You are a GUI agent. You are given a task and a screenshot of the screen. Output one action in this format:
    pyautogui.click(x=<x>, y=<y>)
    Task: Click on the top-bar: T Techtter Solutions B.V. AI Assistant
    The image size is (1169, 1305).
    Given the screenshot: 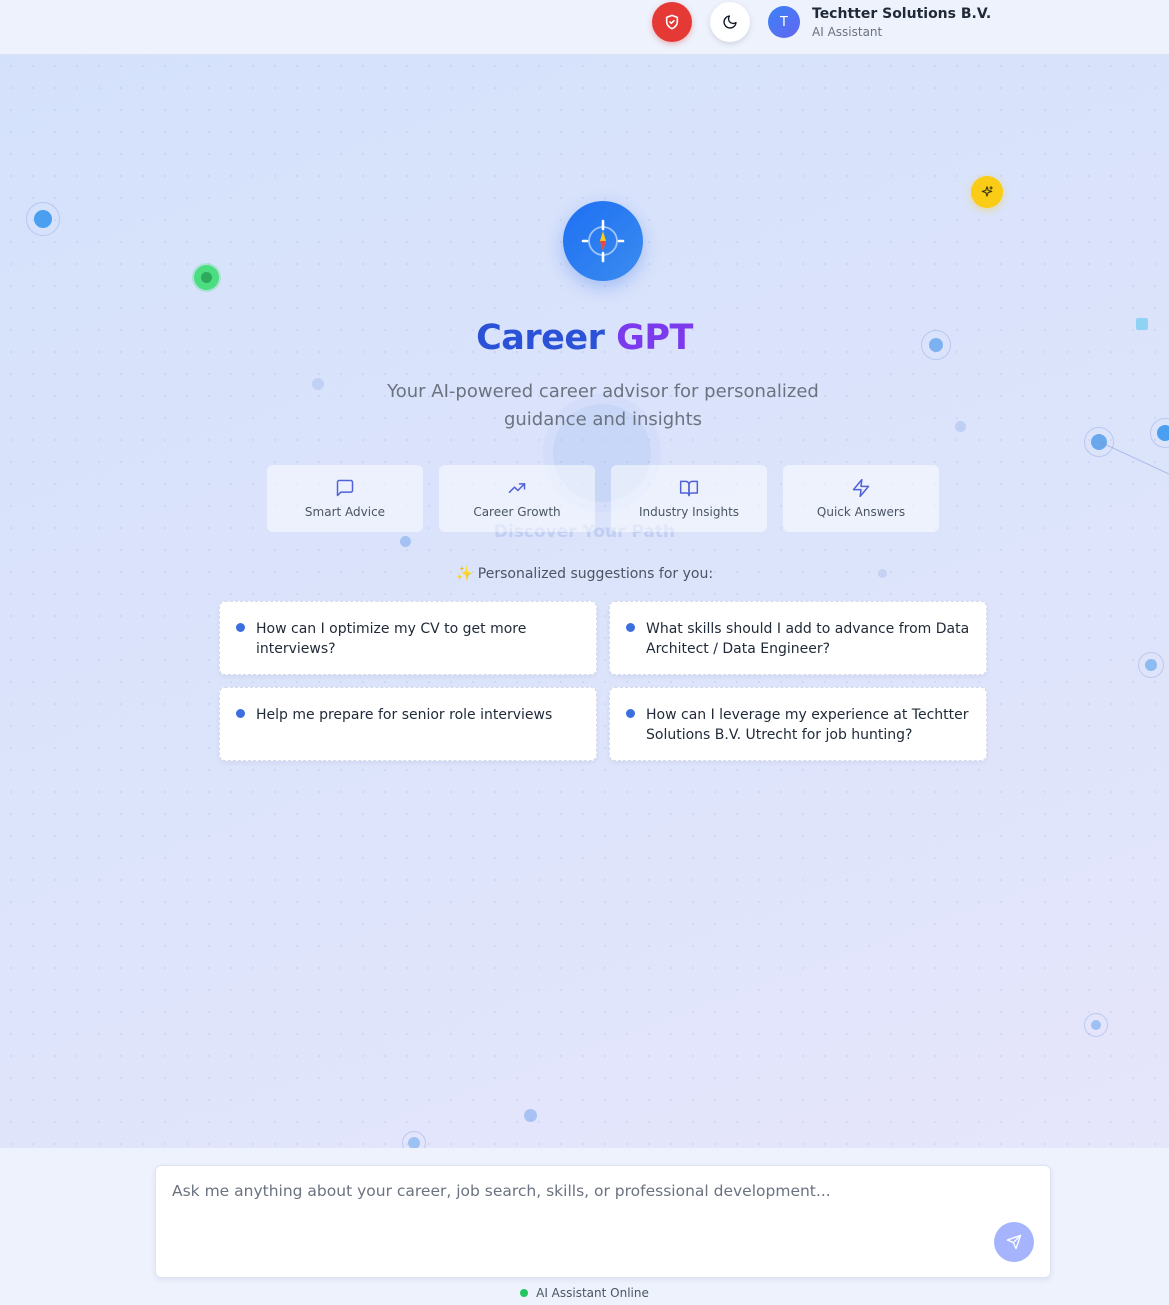 What is the action you would take?
    pyautogui.click(x=584, y=27)
    